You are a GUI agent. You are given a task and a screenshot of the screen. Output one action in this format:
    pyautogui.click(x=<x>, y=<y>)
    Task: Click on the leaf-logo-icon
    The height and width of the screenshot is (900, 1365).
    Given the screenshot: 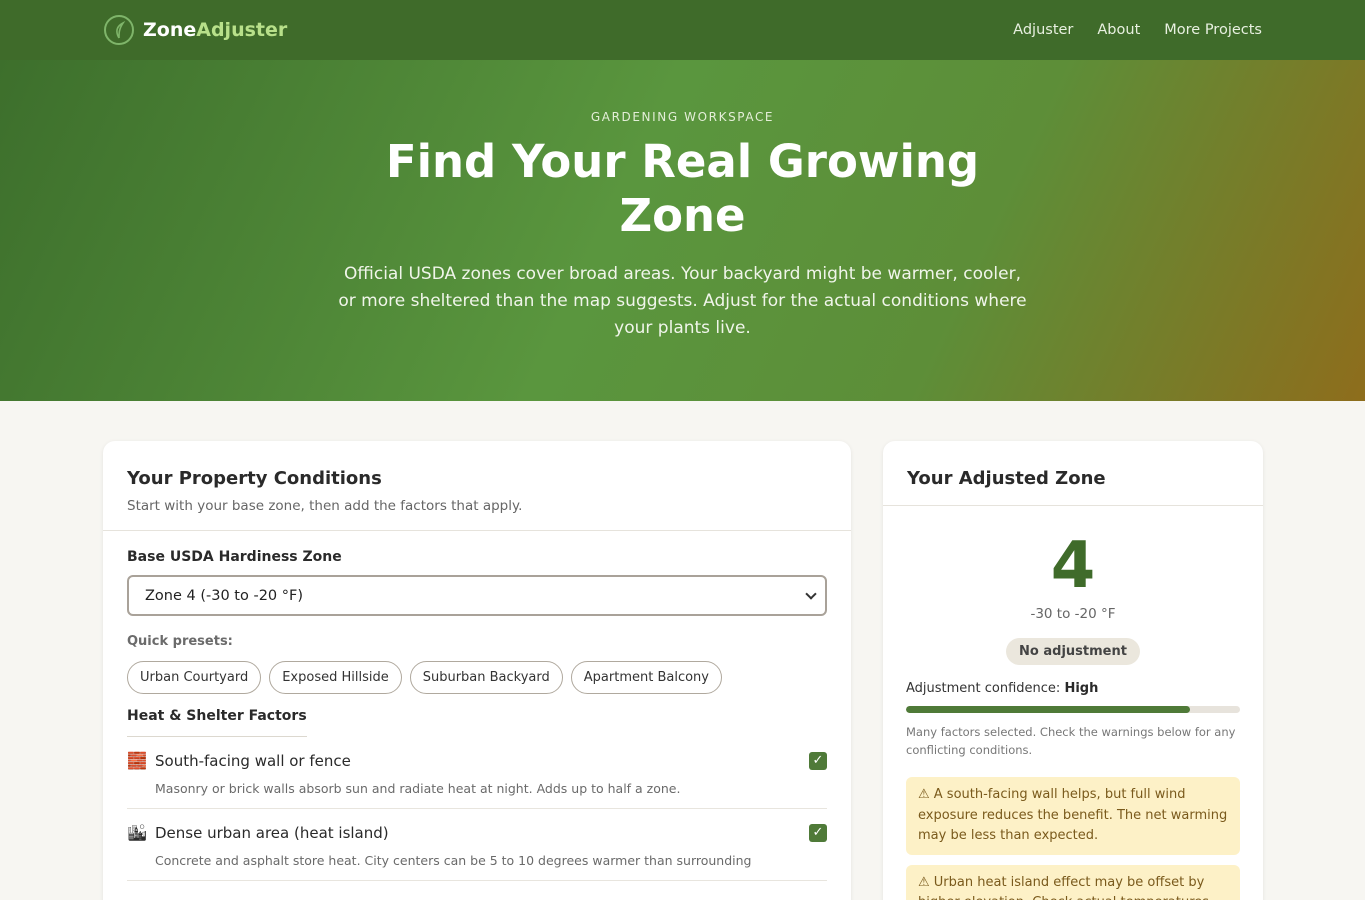 What is the action you would take?
    pyautogui.click(x=119, y=30)
    